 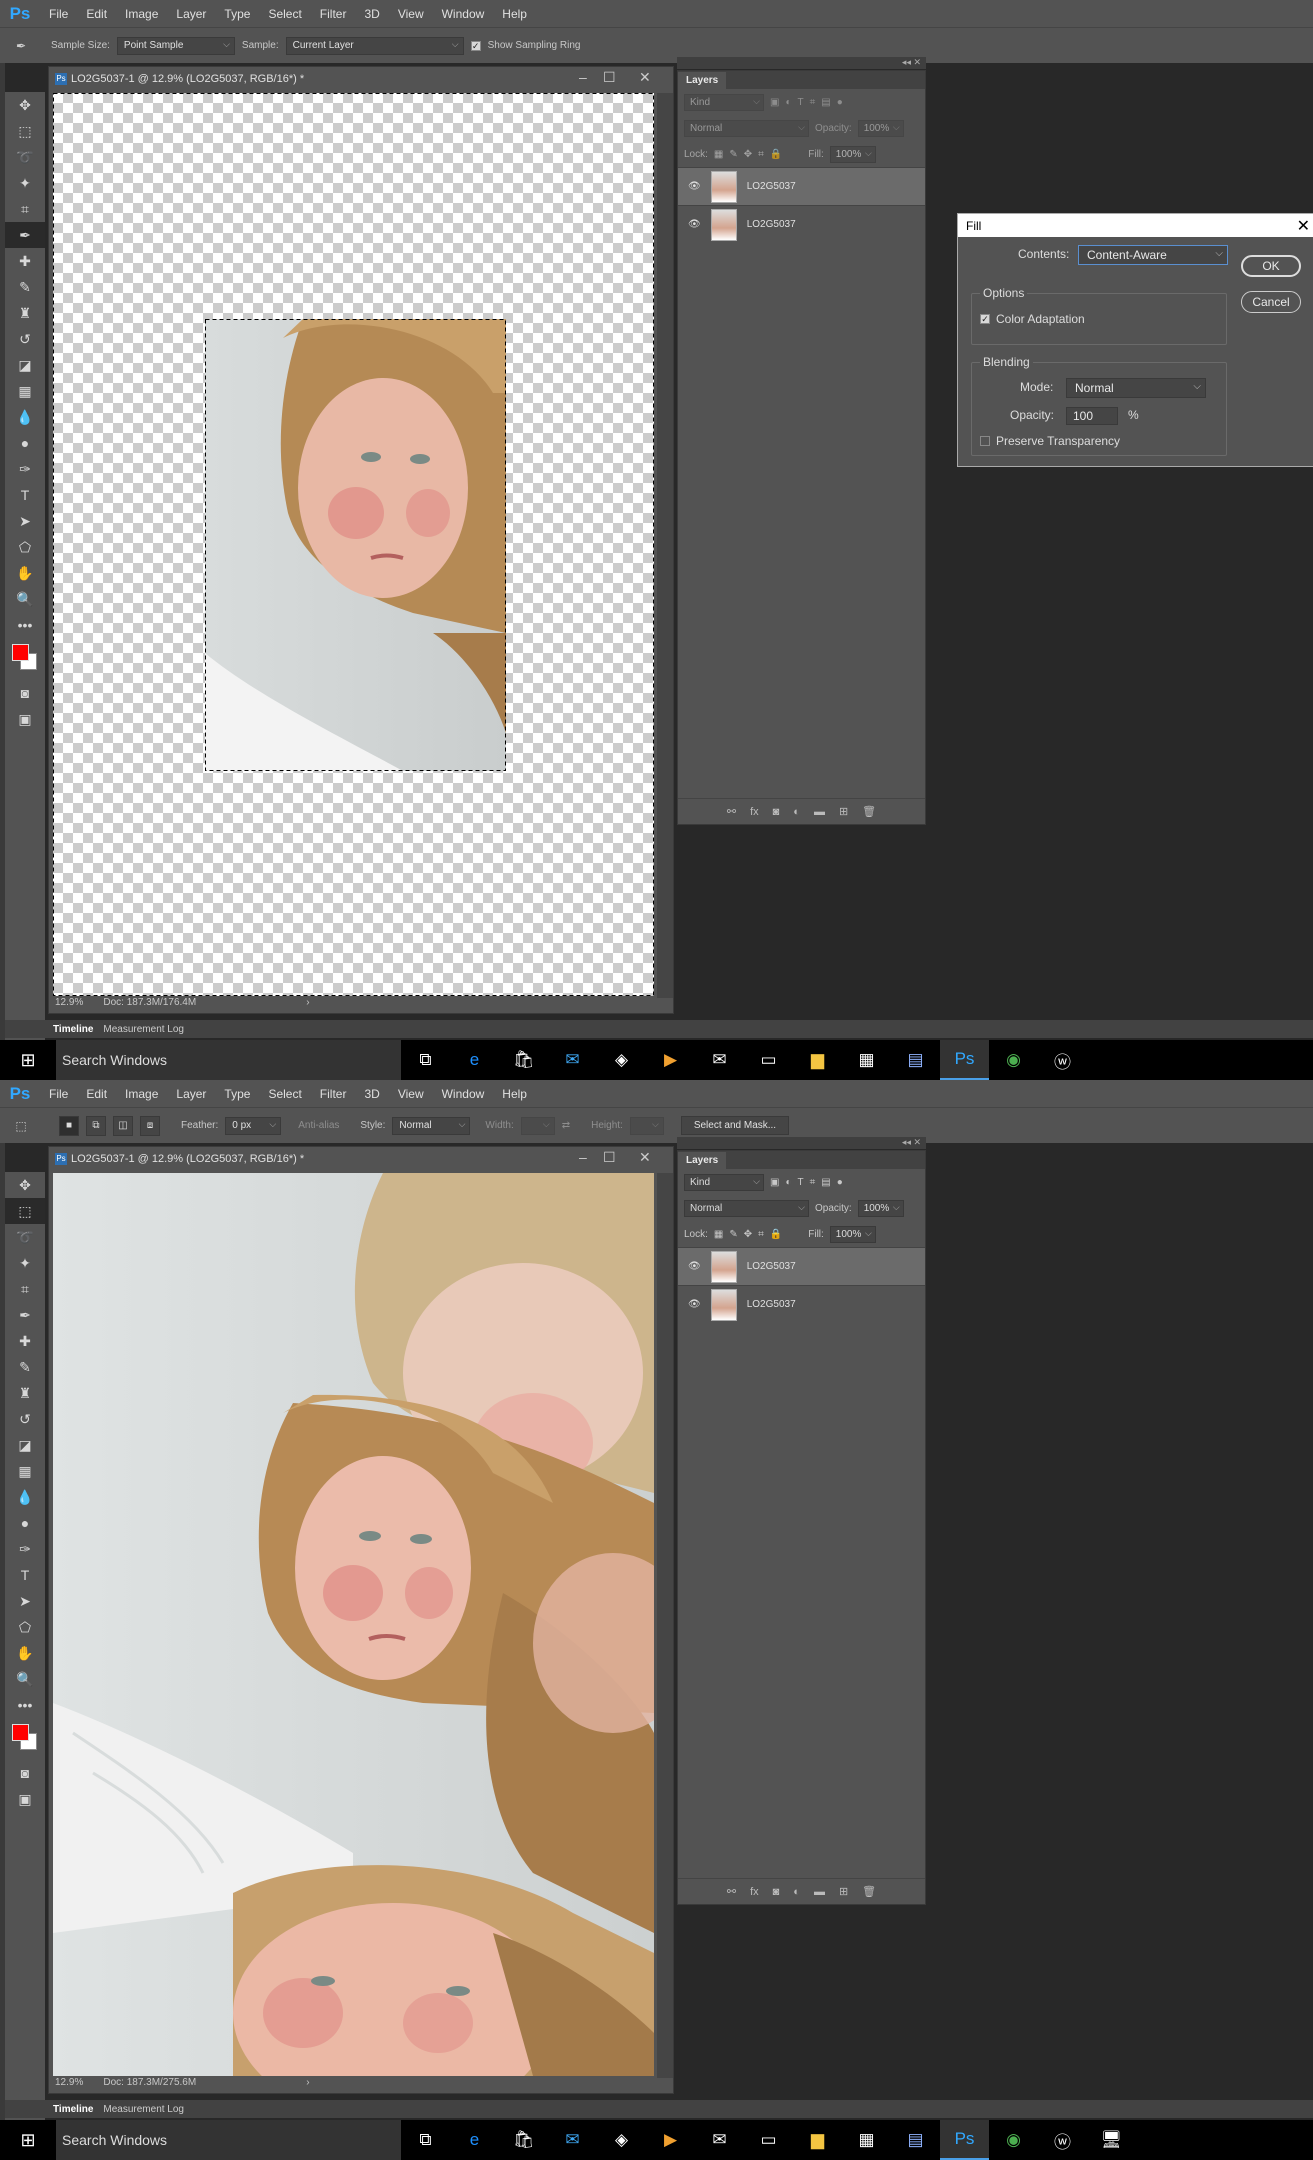 I want to click on zoom-tool-icon: 🔍, so click(x=25, y=1679).